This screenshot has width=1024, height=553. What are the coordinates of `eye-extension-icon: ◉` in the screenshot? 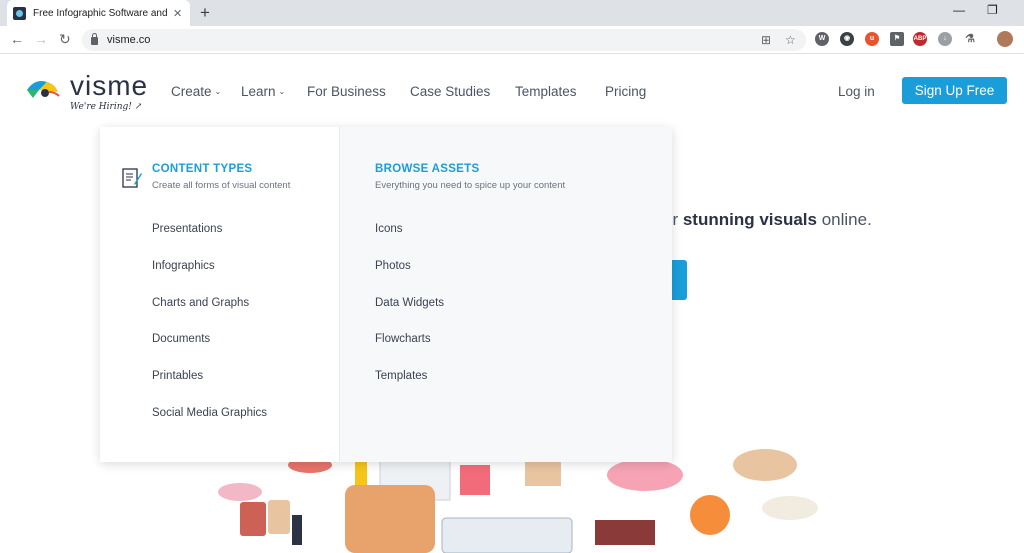 It's located at (847, 39).